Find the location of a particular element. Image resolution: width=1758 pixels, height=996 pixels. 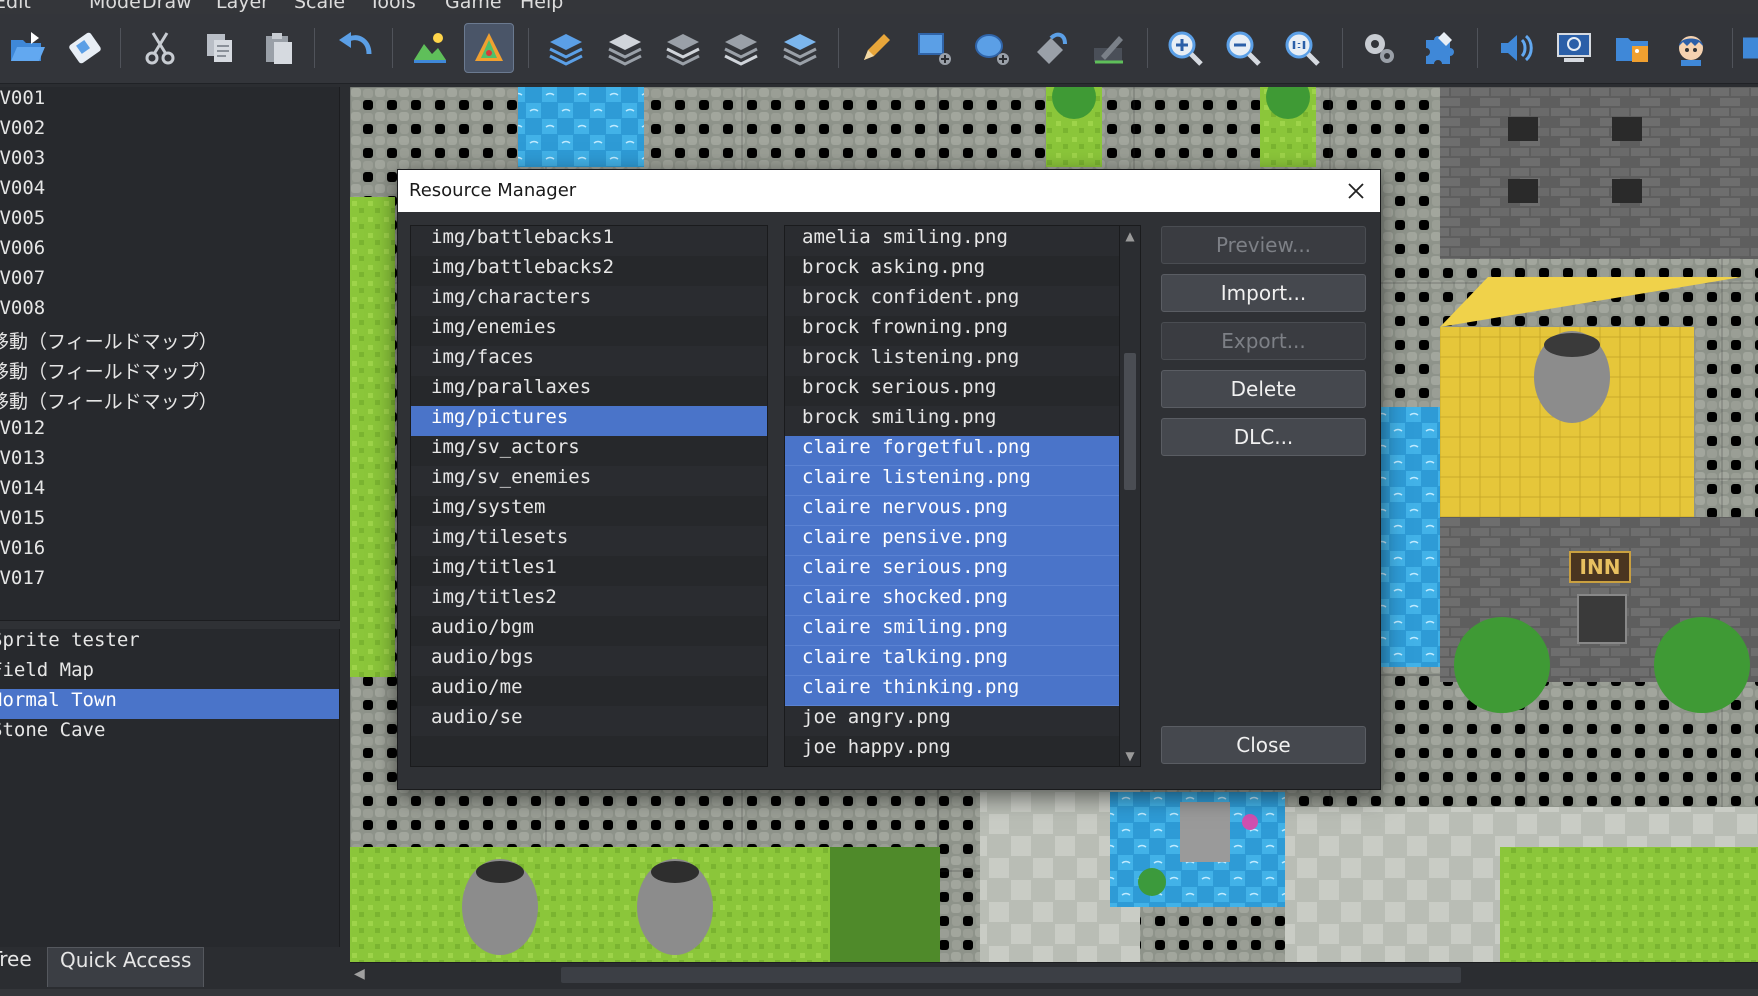

event-item: EV007 is located at coordinates (169, 282).